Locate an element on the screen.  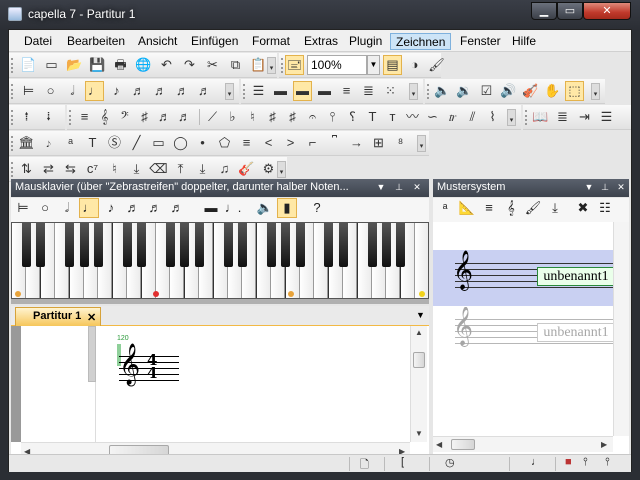
table-tool-icon: ⊞ is located at coordinates (378, 143).